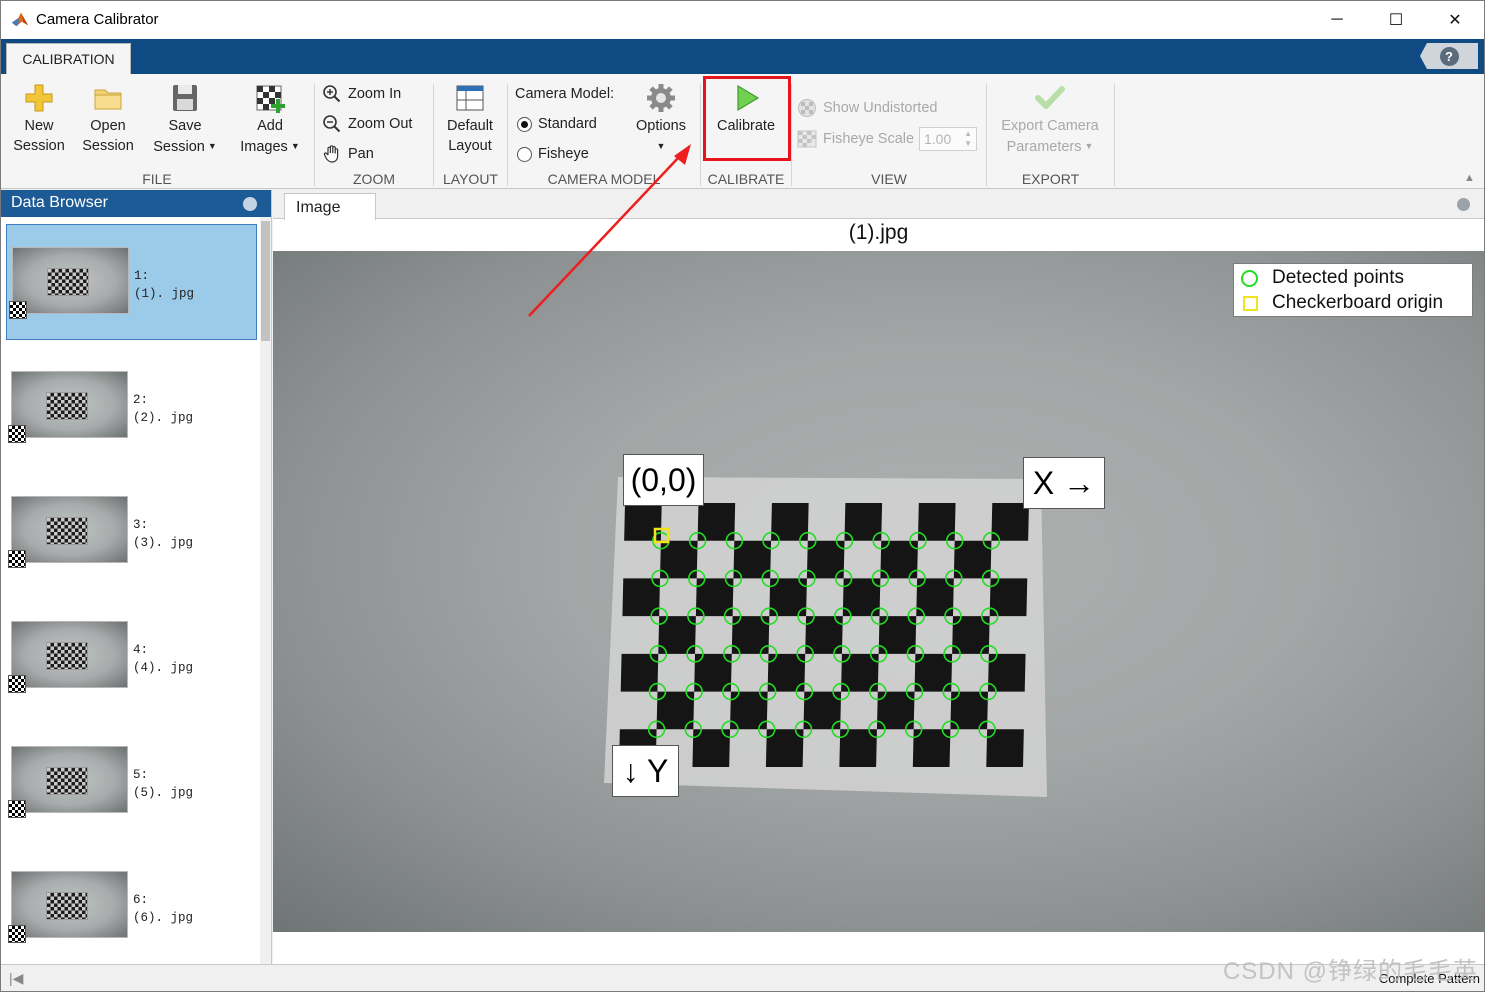 This screenshot has height=992, width=1485. Describe the element at coordinates (604, 179) in the screenshot. I see `camera-model-section-label: CAMERA MODEL` at that location.